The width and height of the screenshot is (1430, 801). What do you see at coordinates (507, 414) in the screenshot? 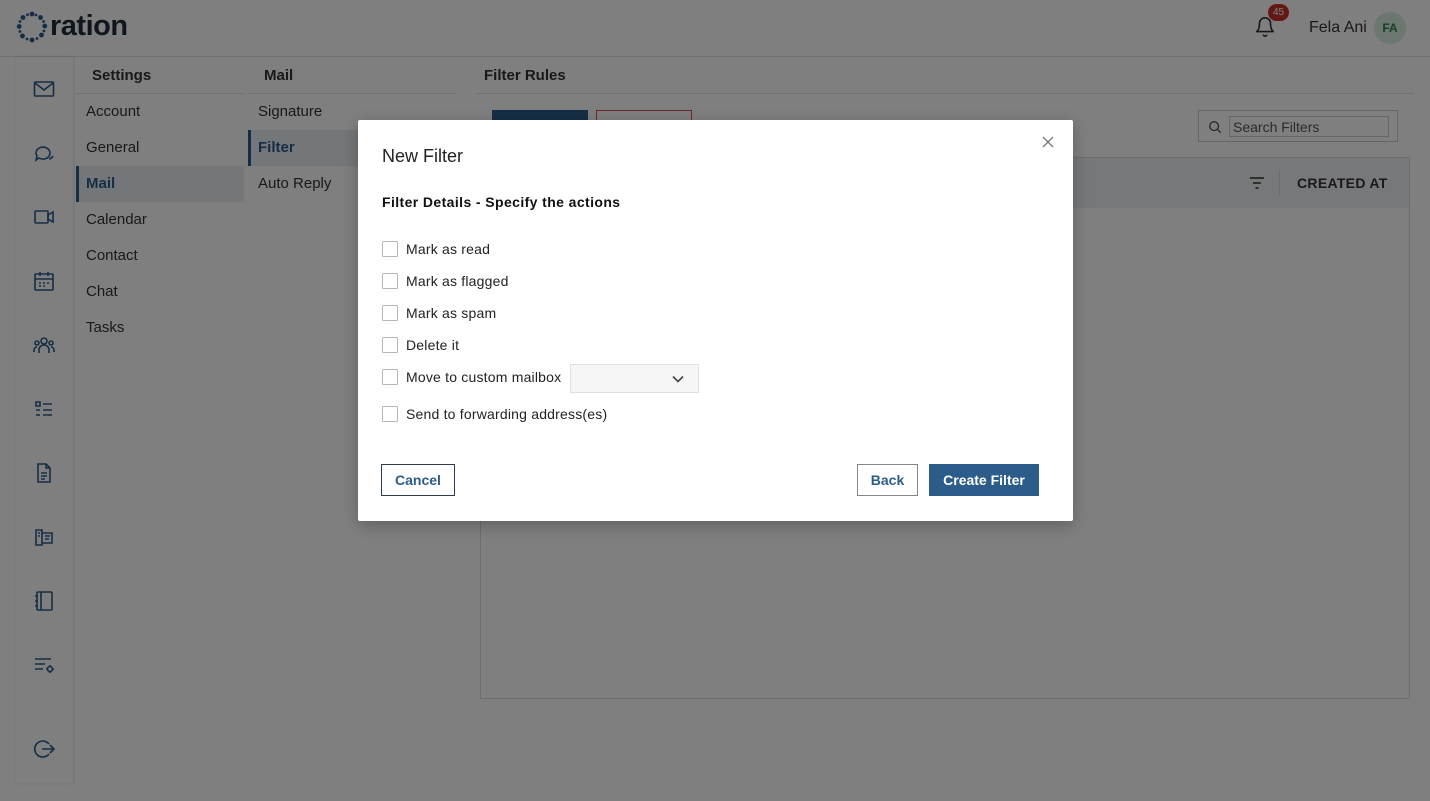
I see `option-label: Send to forwarding address(es)` at bounding box center [507, 414].